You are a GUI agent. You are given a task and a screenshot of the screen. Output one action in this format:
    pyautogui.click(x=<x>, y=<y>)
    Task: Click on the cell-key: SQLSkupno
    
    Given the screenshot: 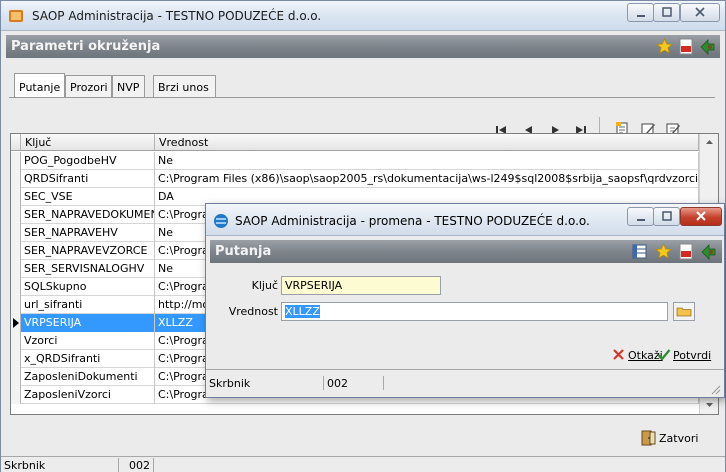 What is the action you would take?
    pyautogui.click(x=88, y=287)
    